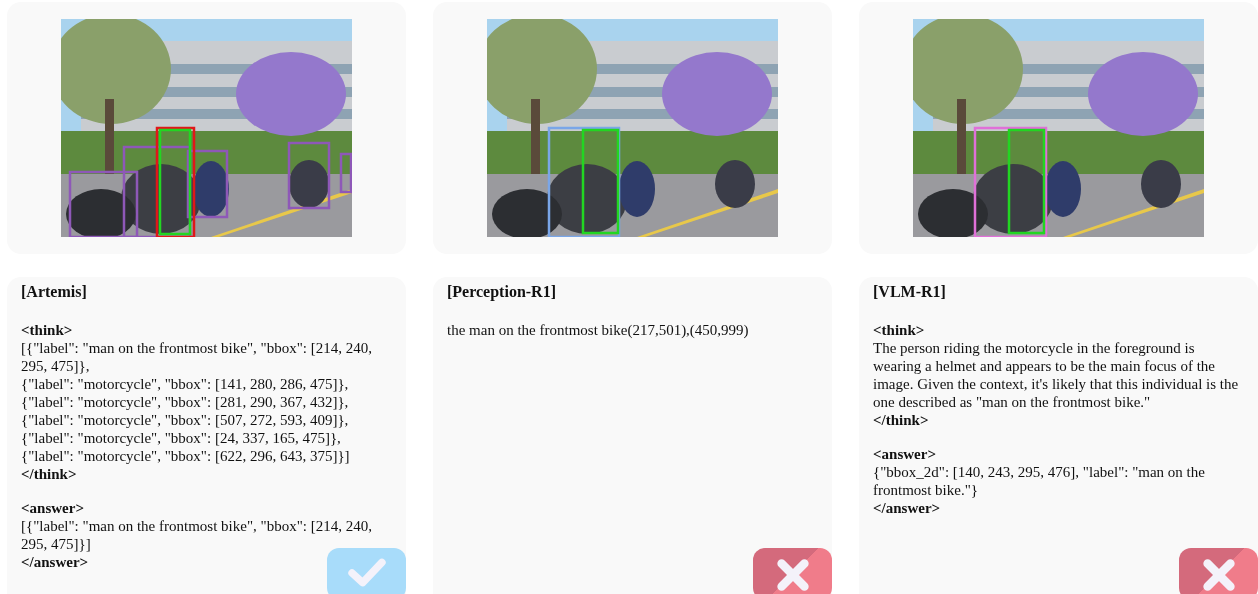 This screenshot has height=594, width=1258. I want to click on output-text: [{"label": "man on the frontmost bike", "bbox": [214, 240, 295, 475]}], so click(197, 535).